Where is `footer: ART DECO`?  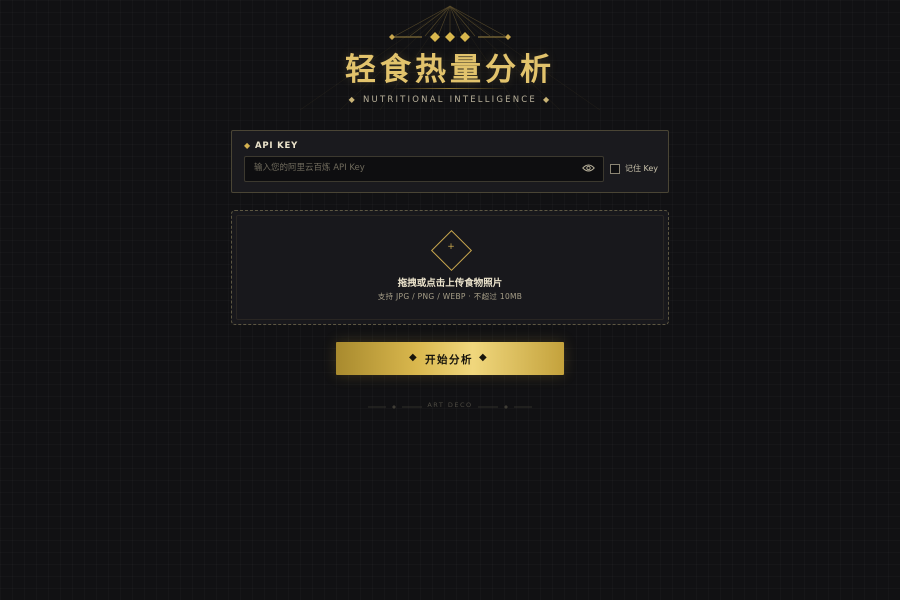
footer: ART DECO is located at coordinates (450, 407).